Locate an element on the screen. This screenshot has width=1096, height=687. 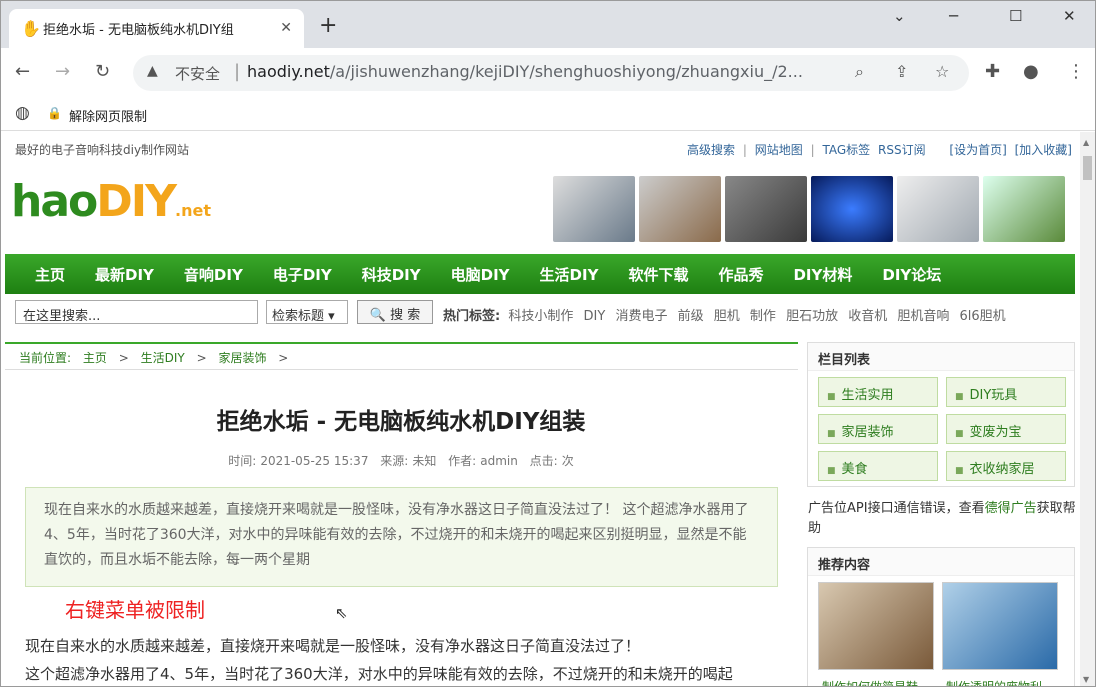
share-icon: ⇪ is located at coordinates (901, 71).